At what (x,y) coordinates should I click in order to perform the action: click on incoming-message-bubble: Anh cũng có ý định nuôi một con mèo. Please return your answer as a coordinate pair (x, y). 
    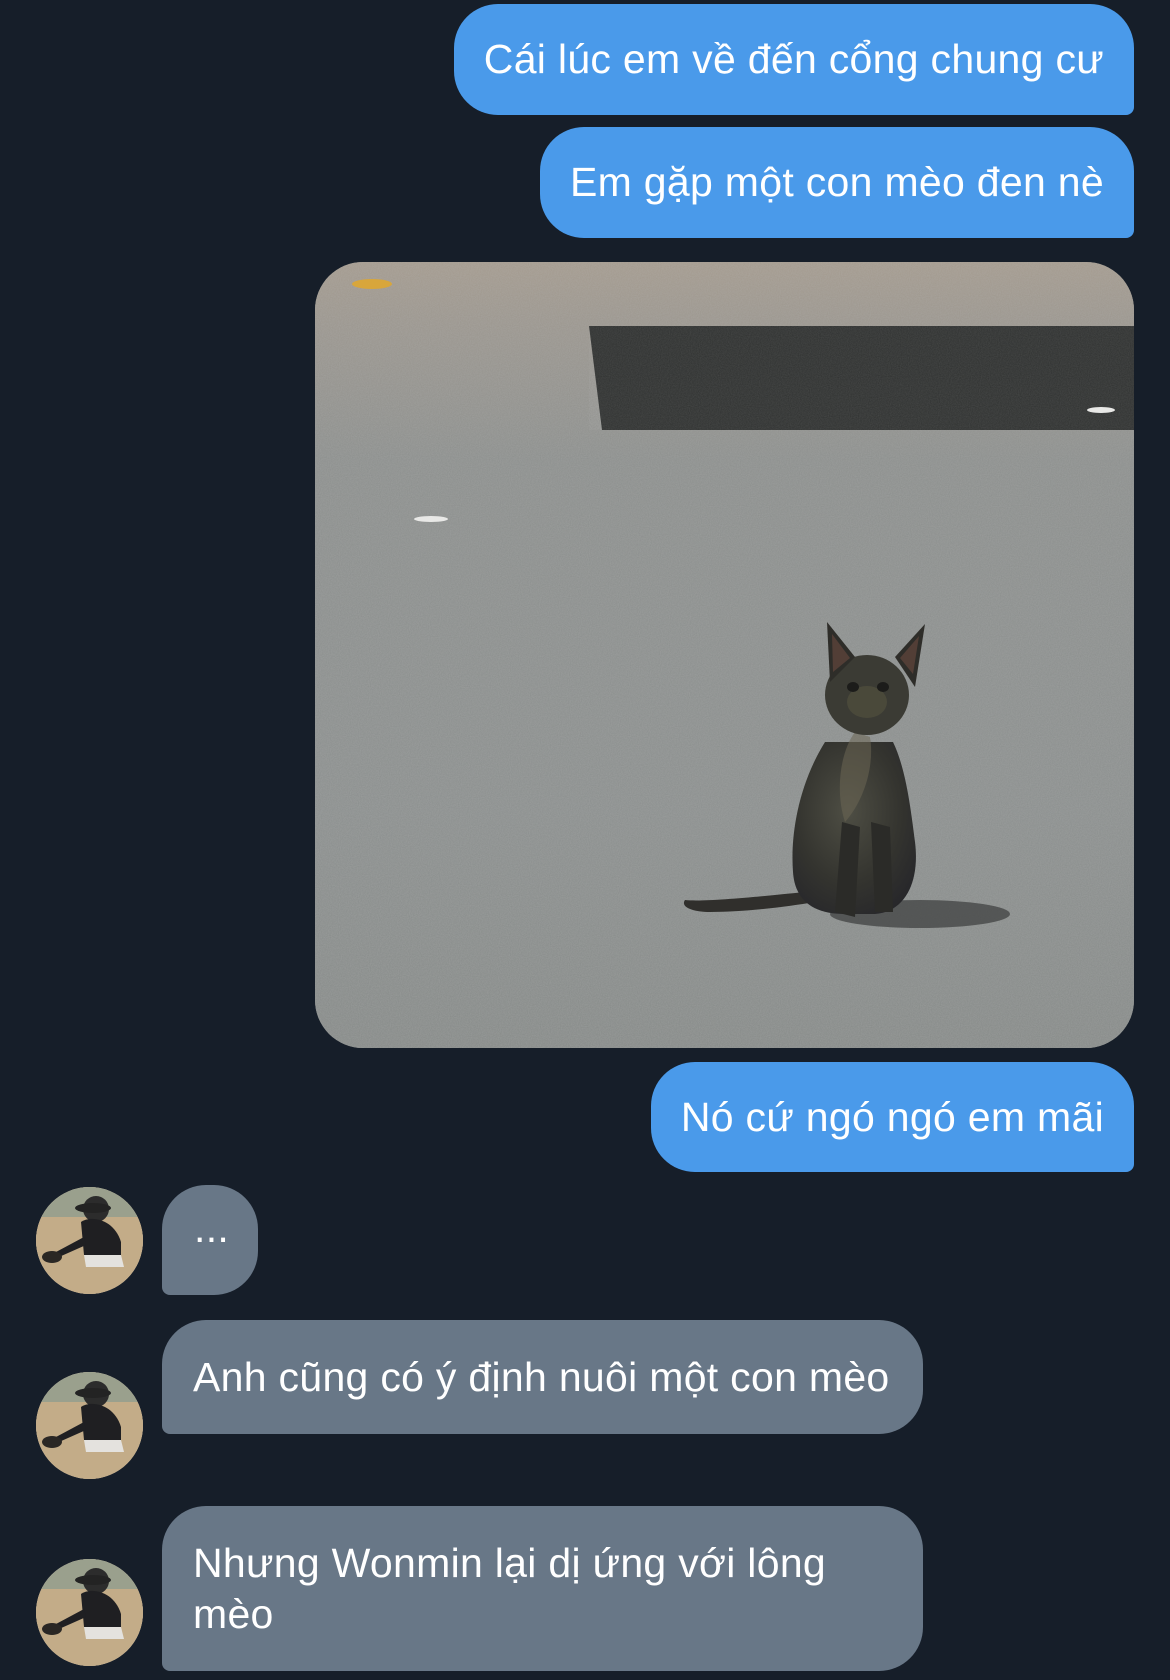
    Looking at the image, I should click on (542, 1377).